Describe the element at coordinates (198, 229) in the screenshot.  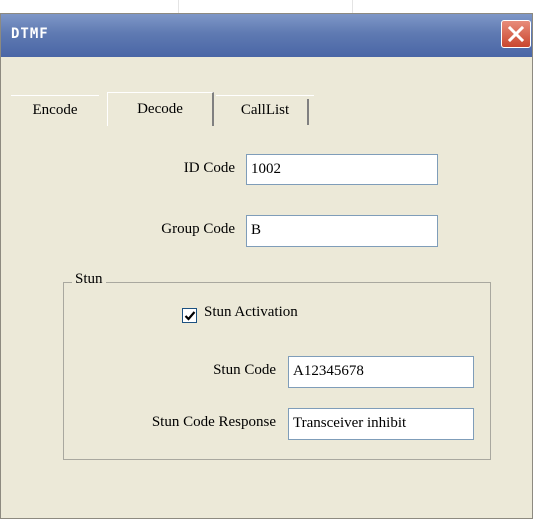
I see `group-code-label: Group Code` at that location.